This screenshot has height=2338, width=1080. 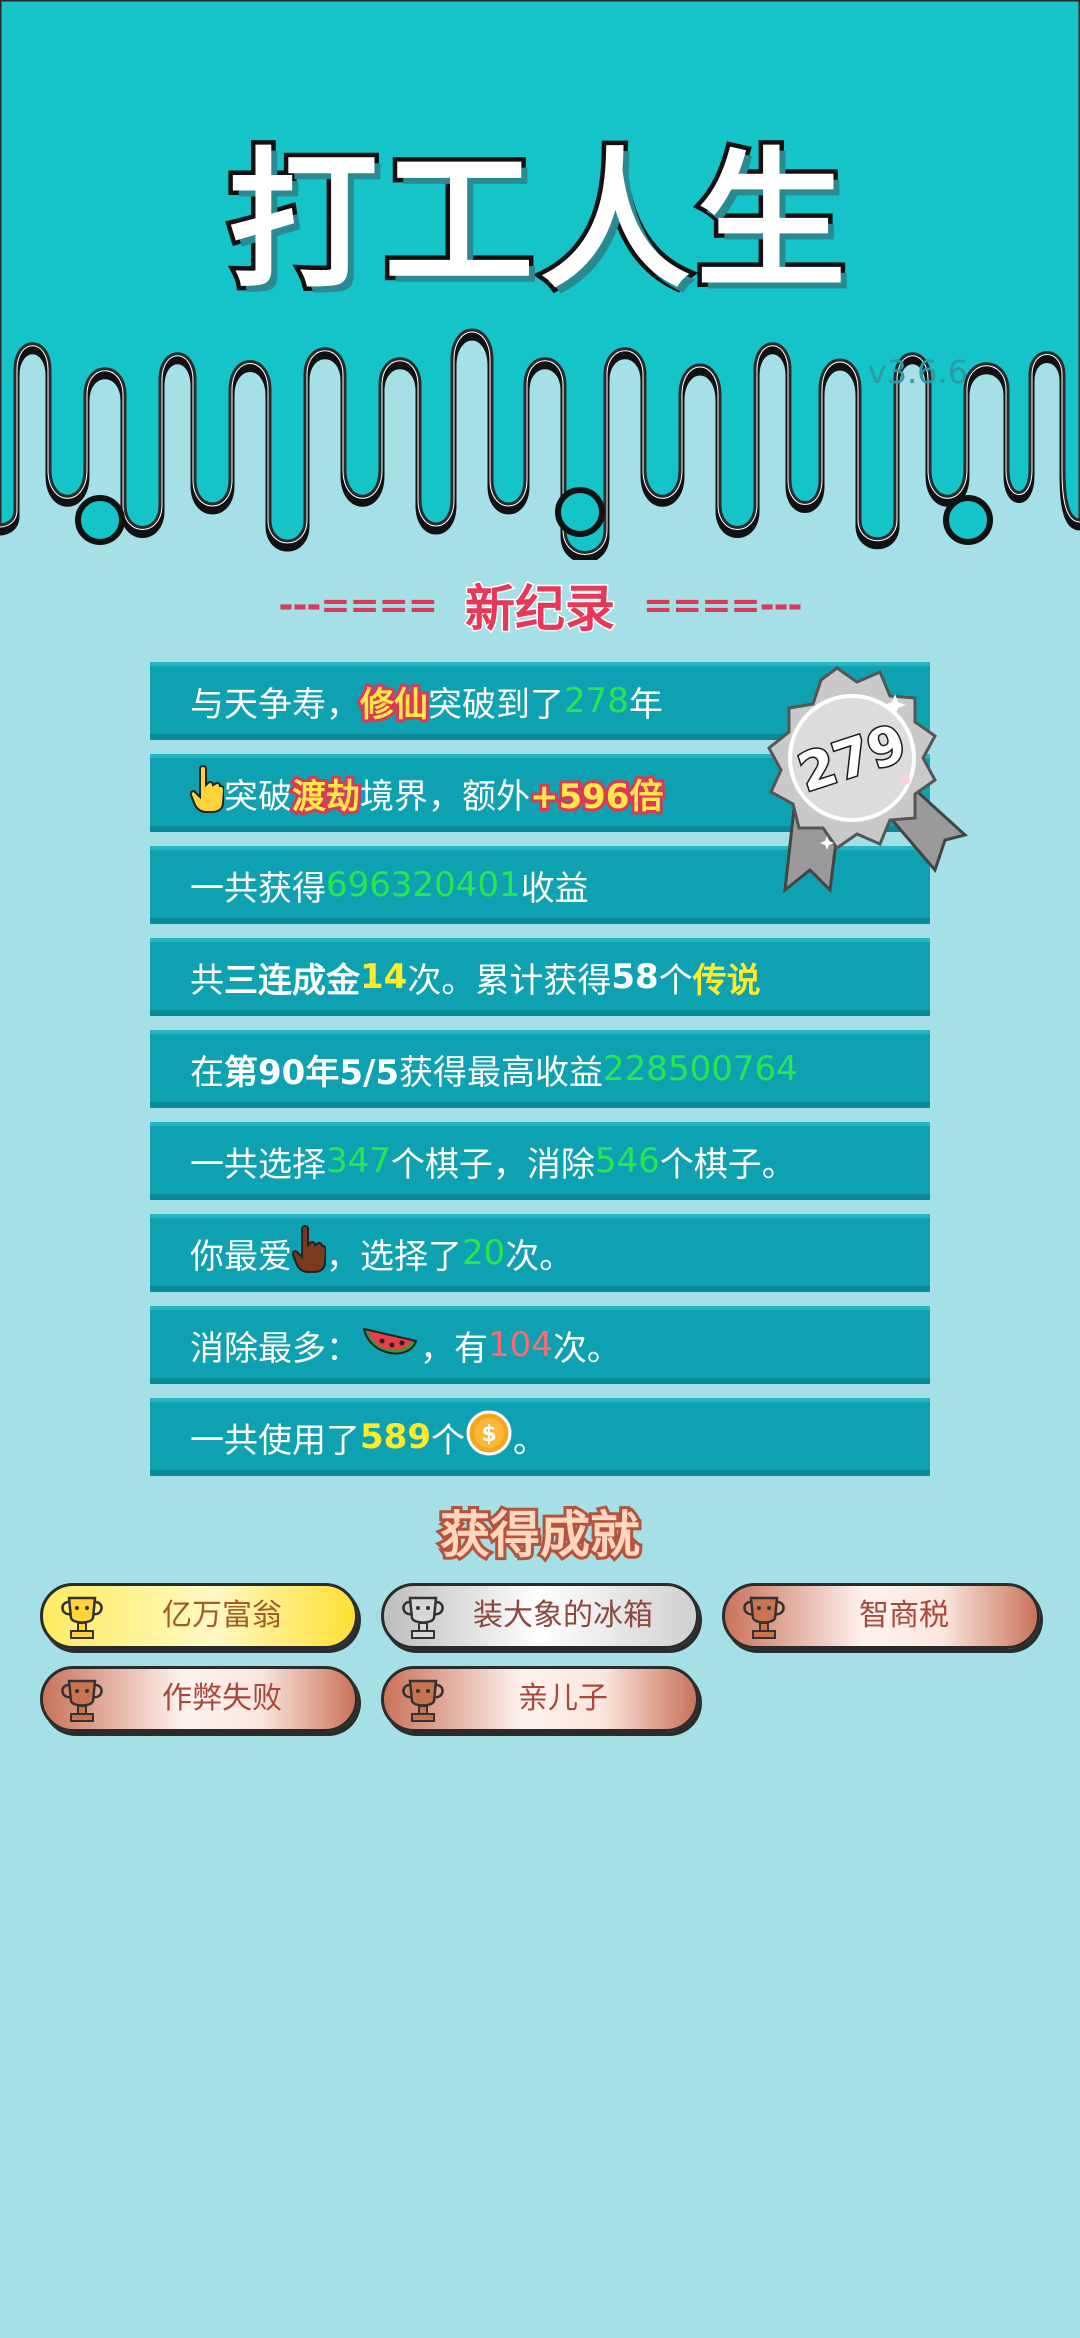 I want to click on version-label: v3.6.6, so click(x=917, y=372).